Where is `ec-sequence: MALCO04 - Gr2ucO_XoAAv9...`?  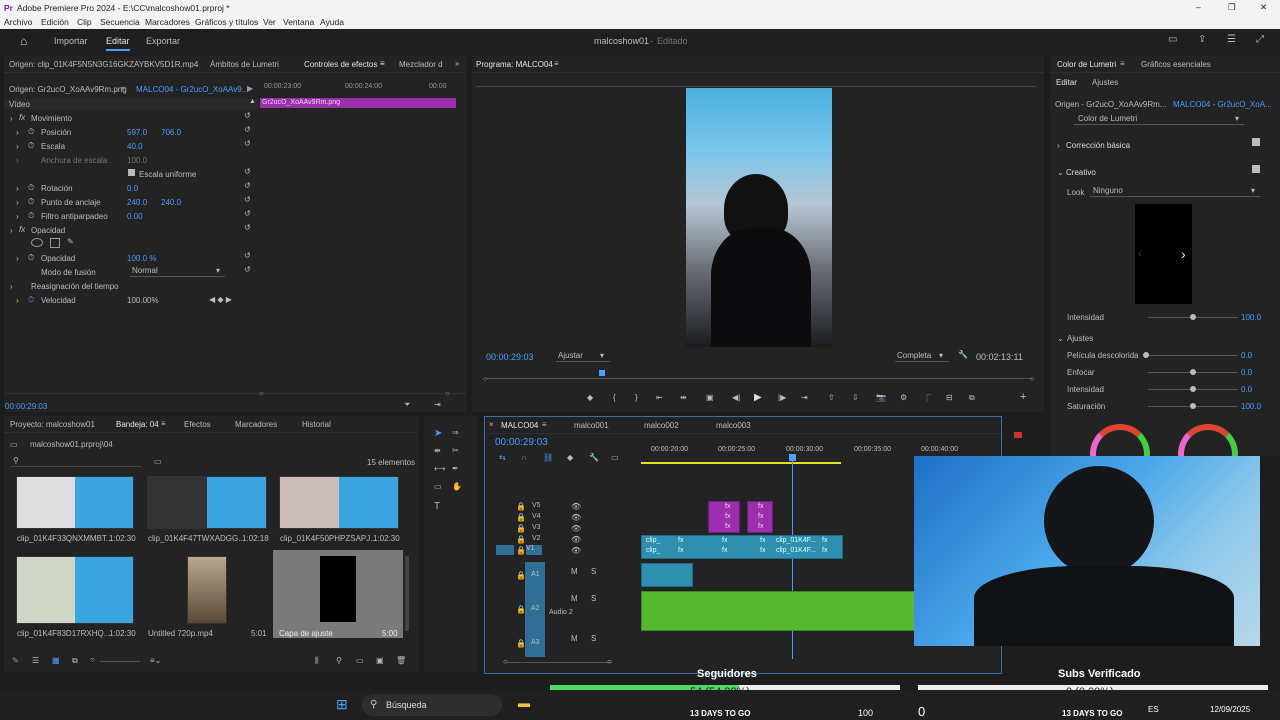
ec-sequence: MALCO04 - Gr2ucO_XoAAv9... is located at coordinates (192, 89).